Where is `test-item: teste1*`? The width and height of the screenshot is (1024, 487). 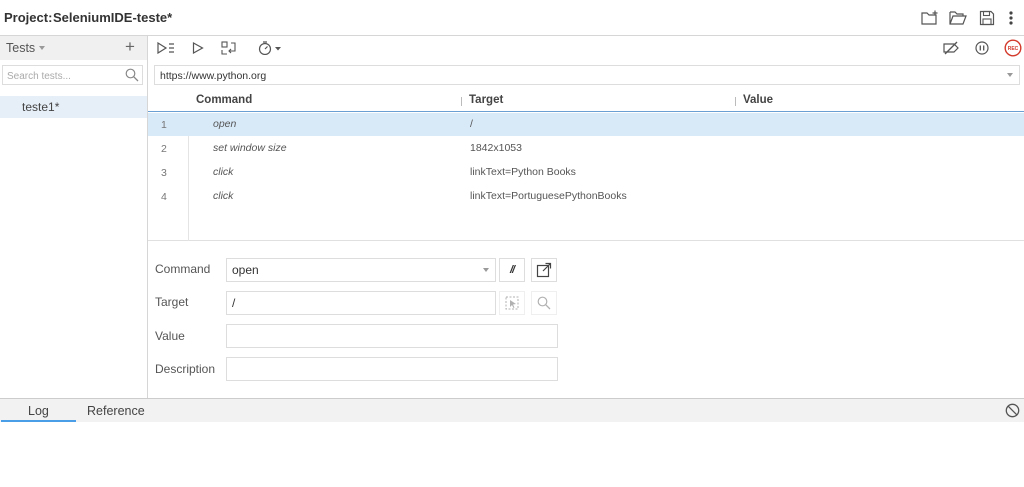 test-item: teste1* is located at coordinates (73, 107).